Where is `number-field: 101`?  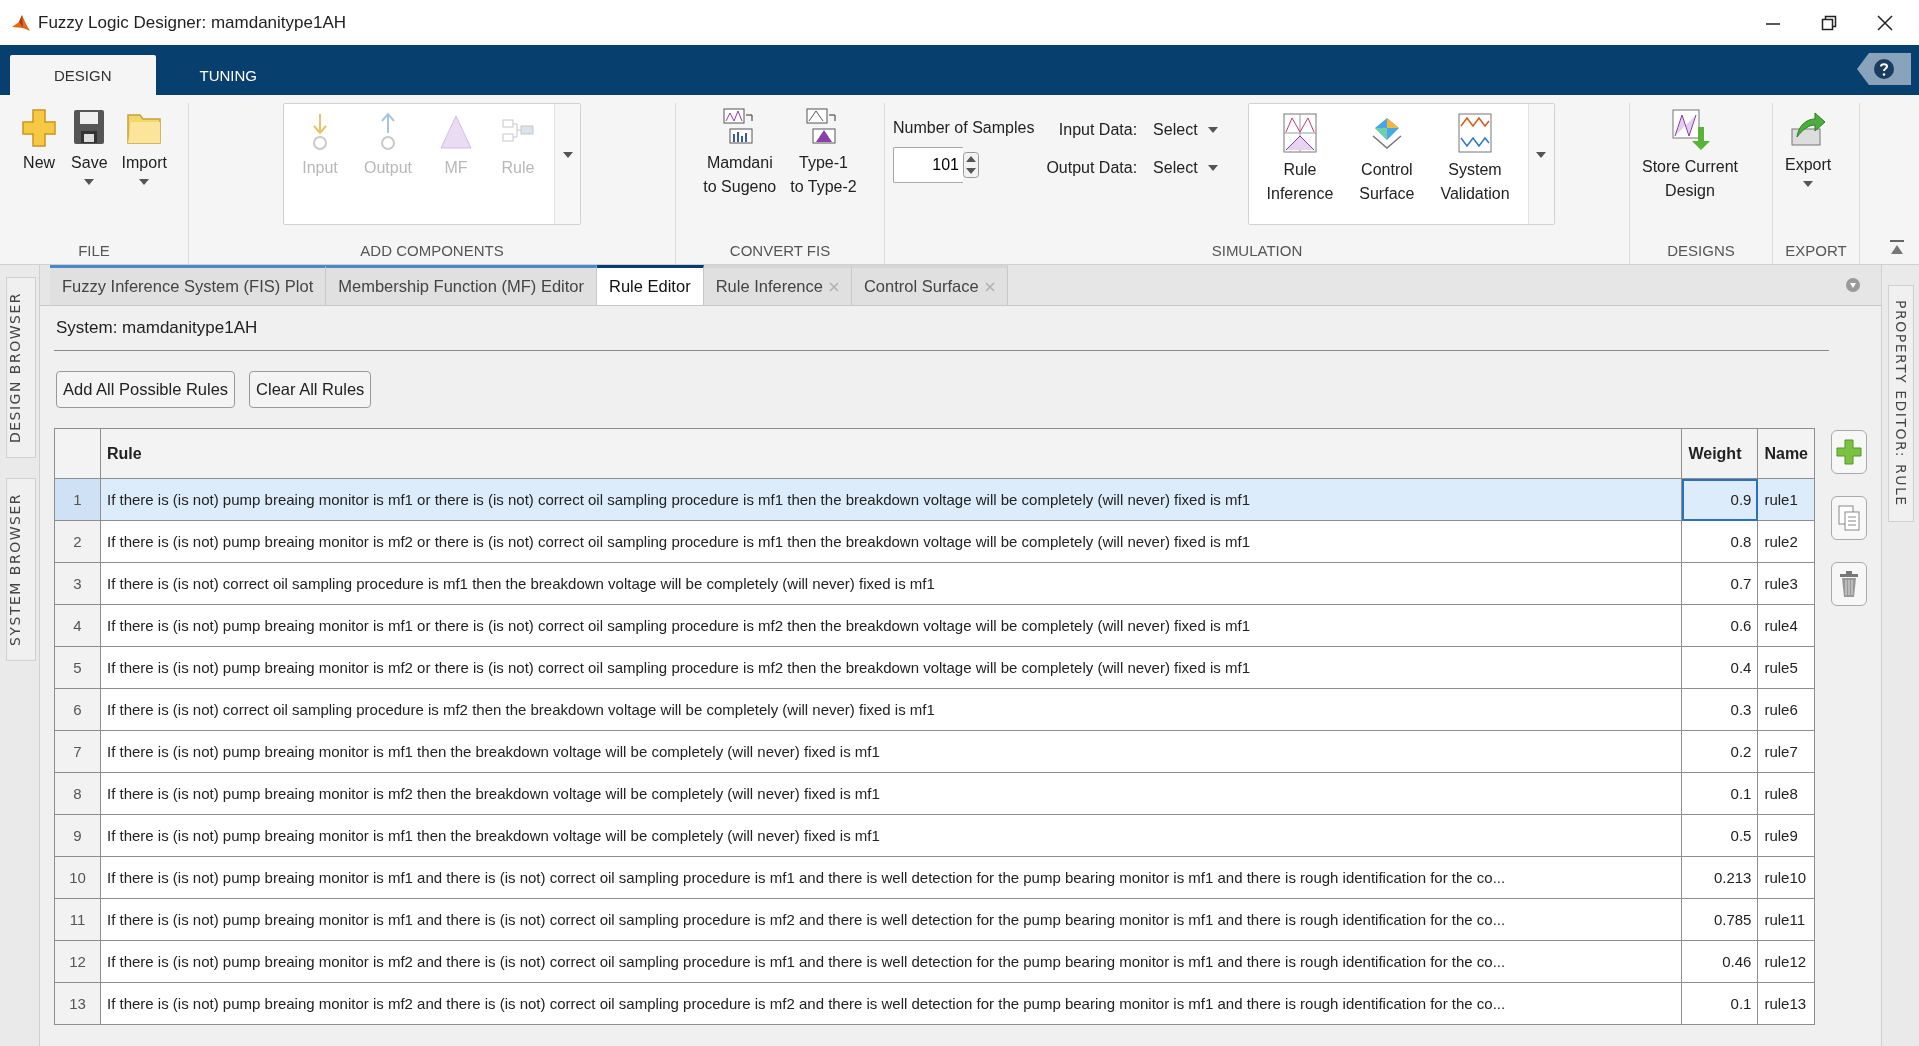
number-field: 101 is located at coordinates (928, 165).